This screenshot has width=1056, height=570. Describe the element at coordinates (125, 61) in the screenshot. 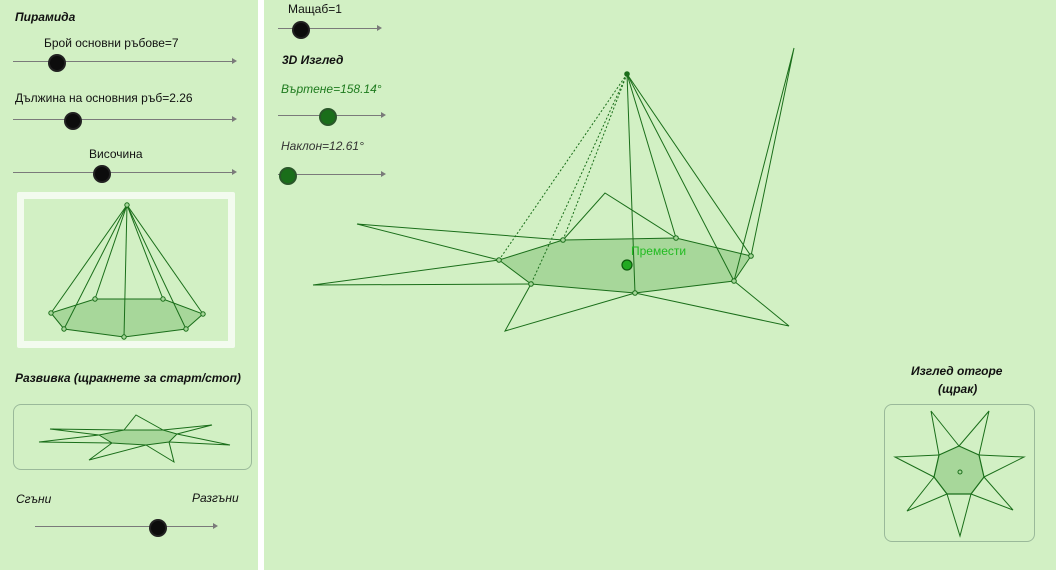

I see `edges-slider-track` at that location.